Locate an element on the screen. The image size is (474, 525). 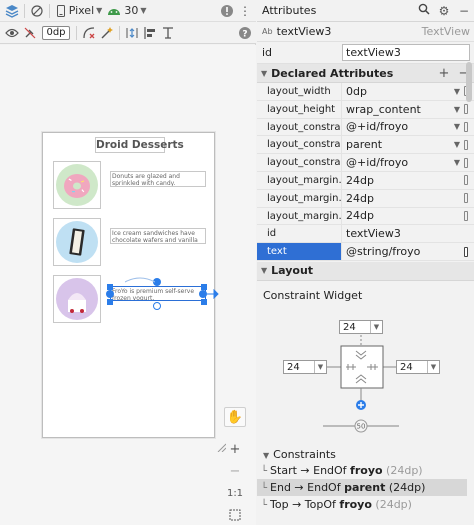
constraint-diagram: 50 is located at coordinates (359, 374).